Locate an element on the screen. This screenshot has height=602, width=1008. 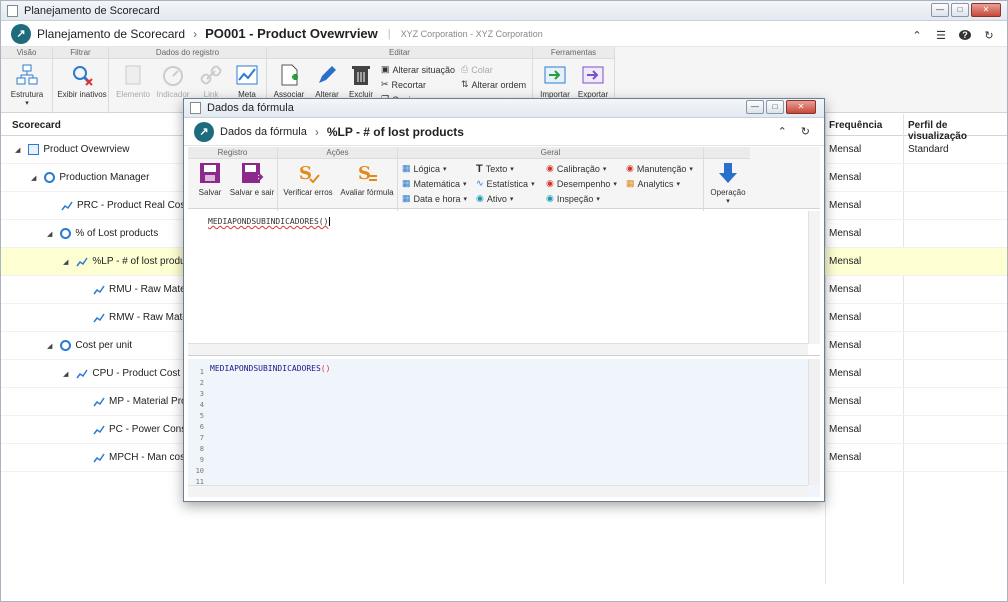
desempenho-menu: ◉ Desempenho ▾ is located at coordinates (581, 183).